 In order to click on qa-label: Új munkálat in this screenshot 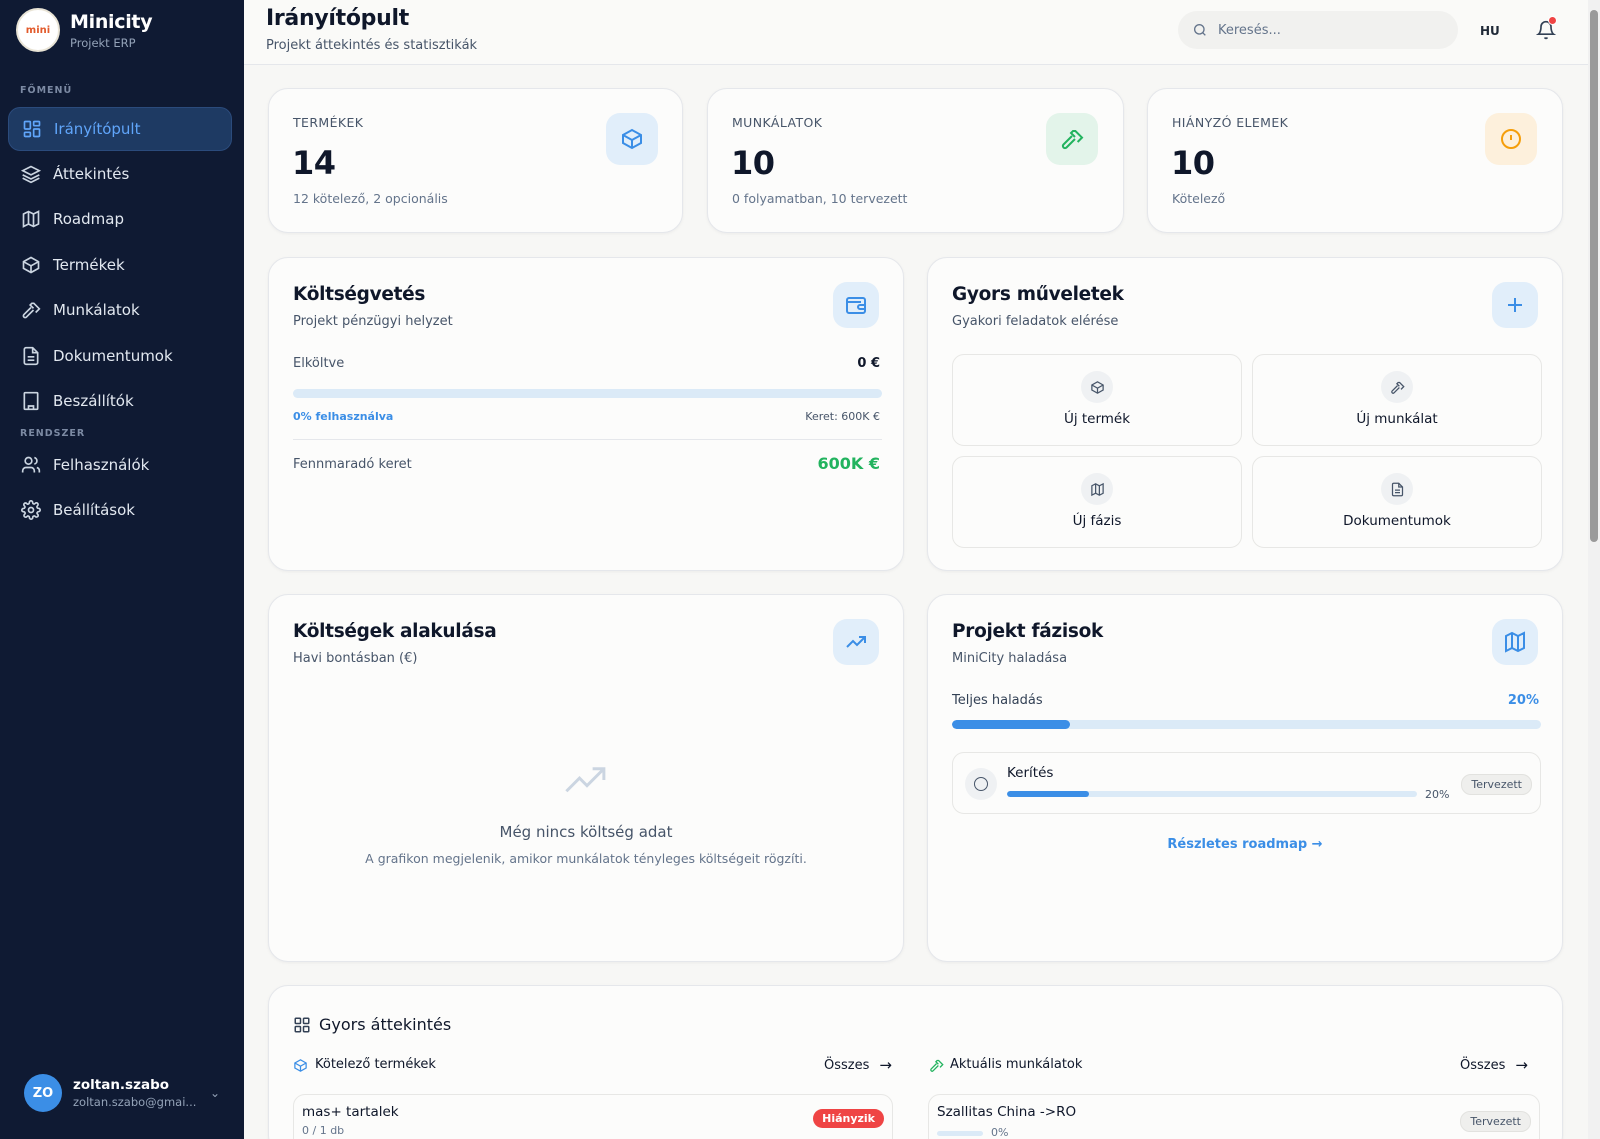, I will do `click(1397, 419)`.